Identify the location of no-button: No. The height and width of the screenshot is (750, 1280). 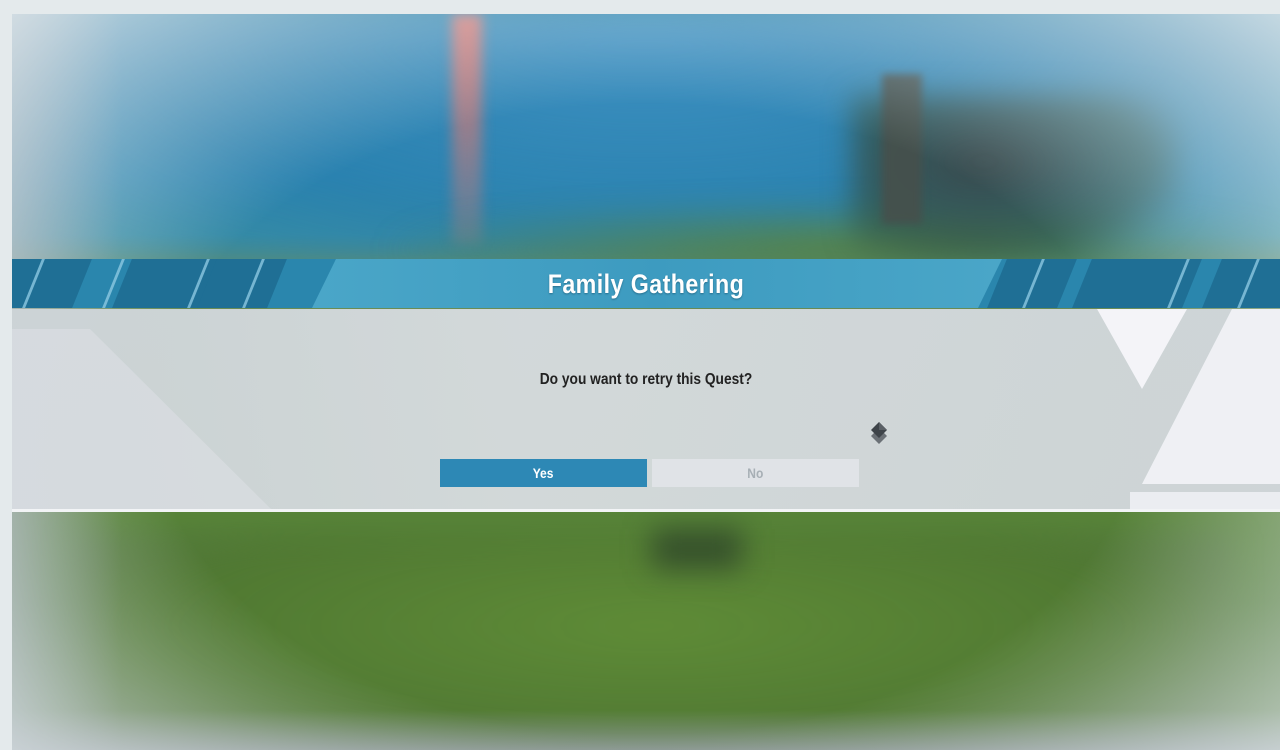
(755, 473).